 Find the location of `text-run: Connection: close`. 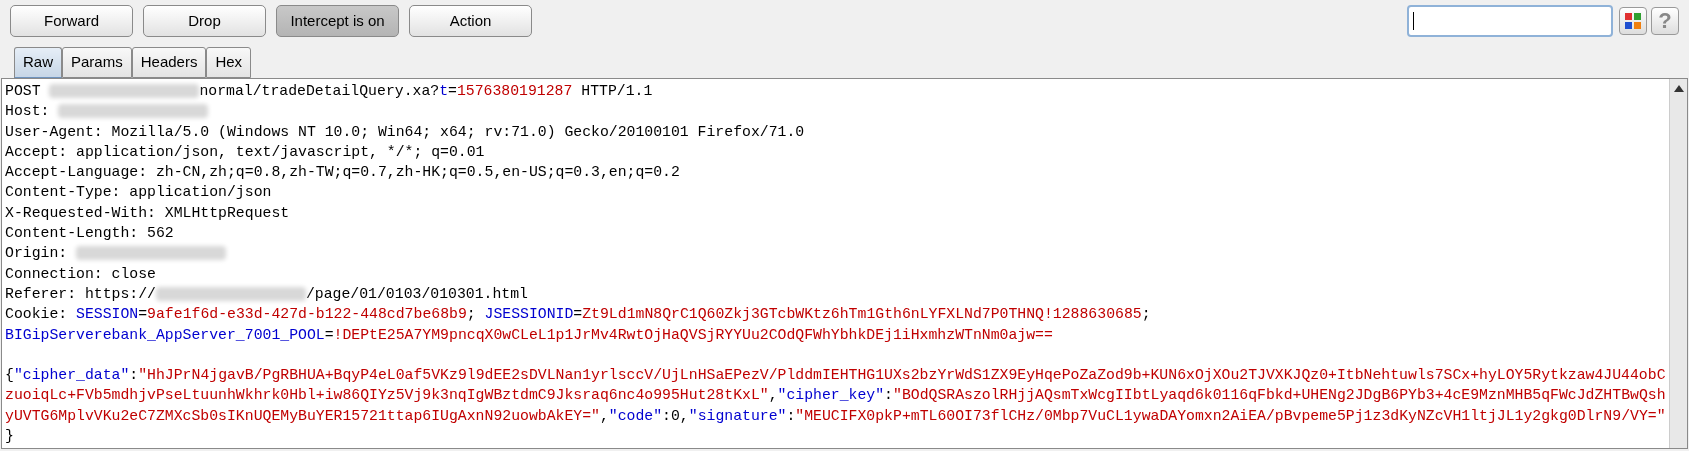

text-run: Connection: close is located at coordinates (80, 274).